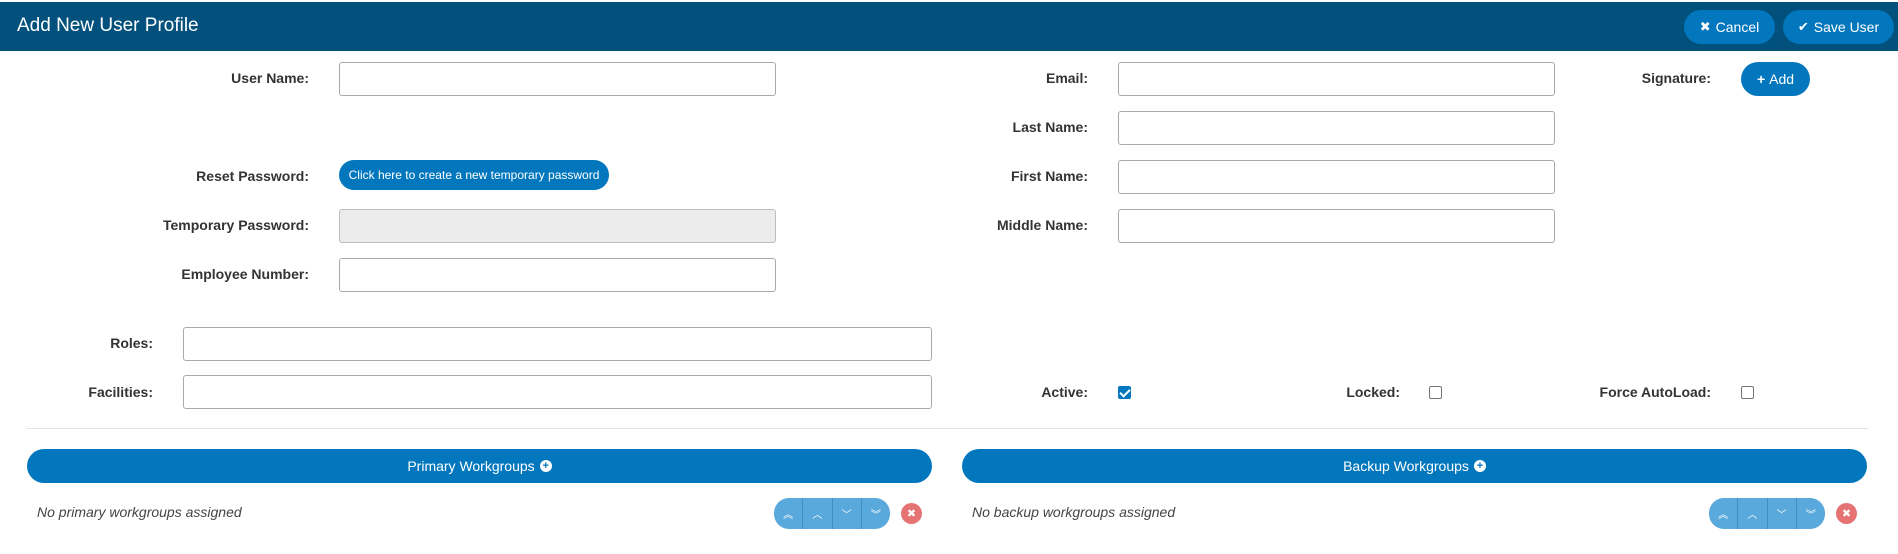 This screenshot has height=554, width=1898. What do you see at coordinates (1050, 127) in the screenshot?
I see `last-name-label: Last Name:` at bounding box center [1050, 127].